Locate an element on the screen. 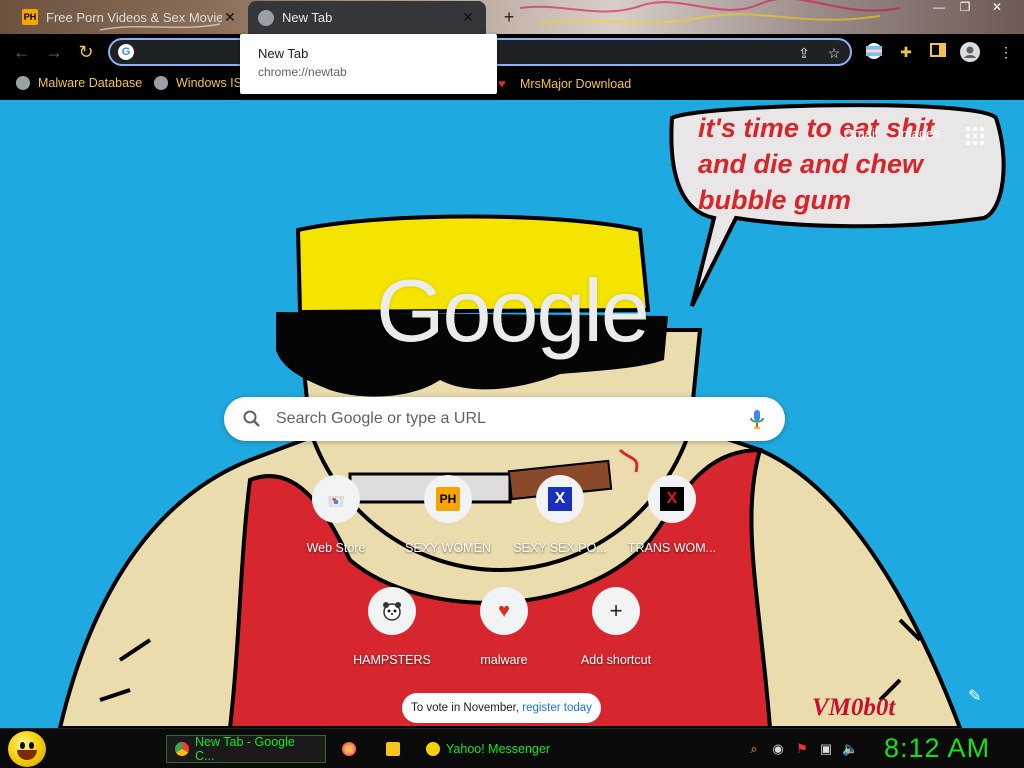 The image size is (1024, 768). bookmark-mrsmajor-download: ♥ MrsMajor Download is located at coordinates (564, 83).